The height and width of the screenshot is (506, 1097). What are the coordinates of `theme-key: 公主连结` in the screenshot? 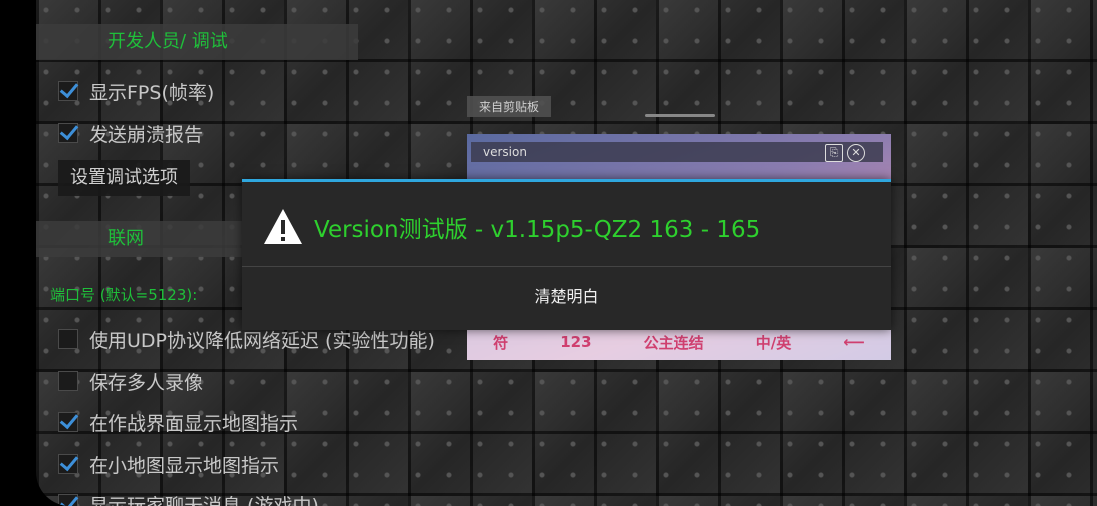 It's located at (674, 342).